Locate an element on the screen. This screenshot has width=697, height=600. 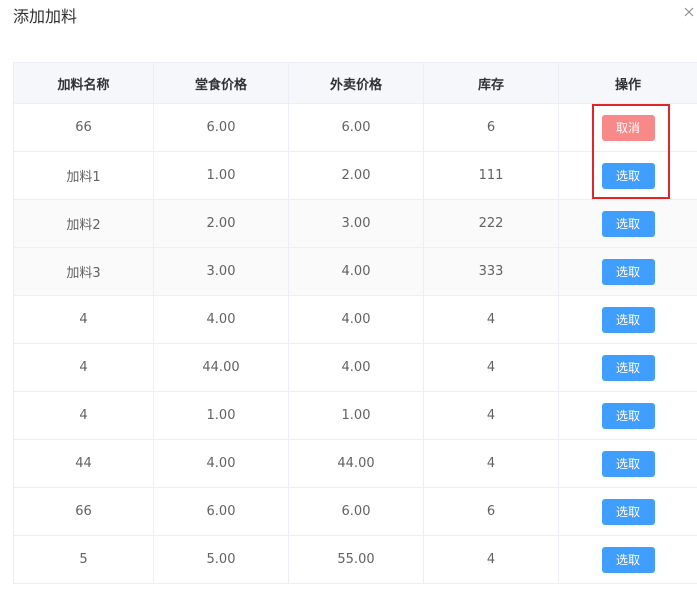
header-actions: 操作 is located at coordinates (627, 83).